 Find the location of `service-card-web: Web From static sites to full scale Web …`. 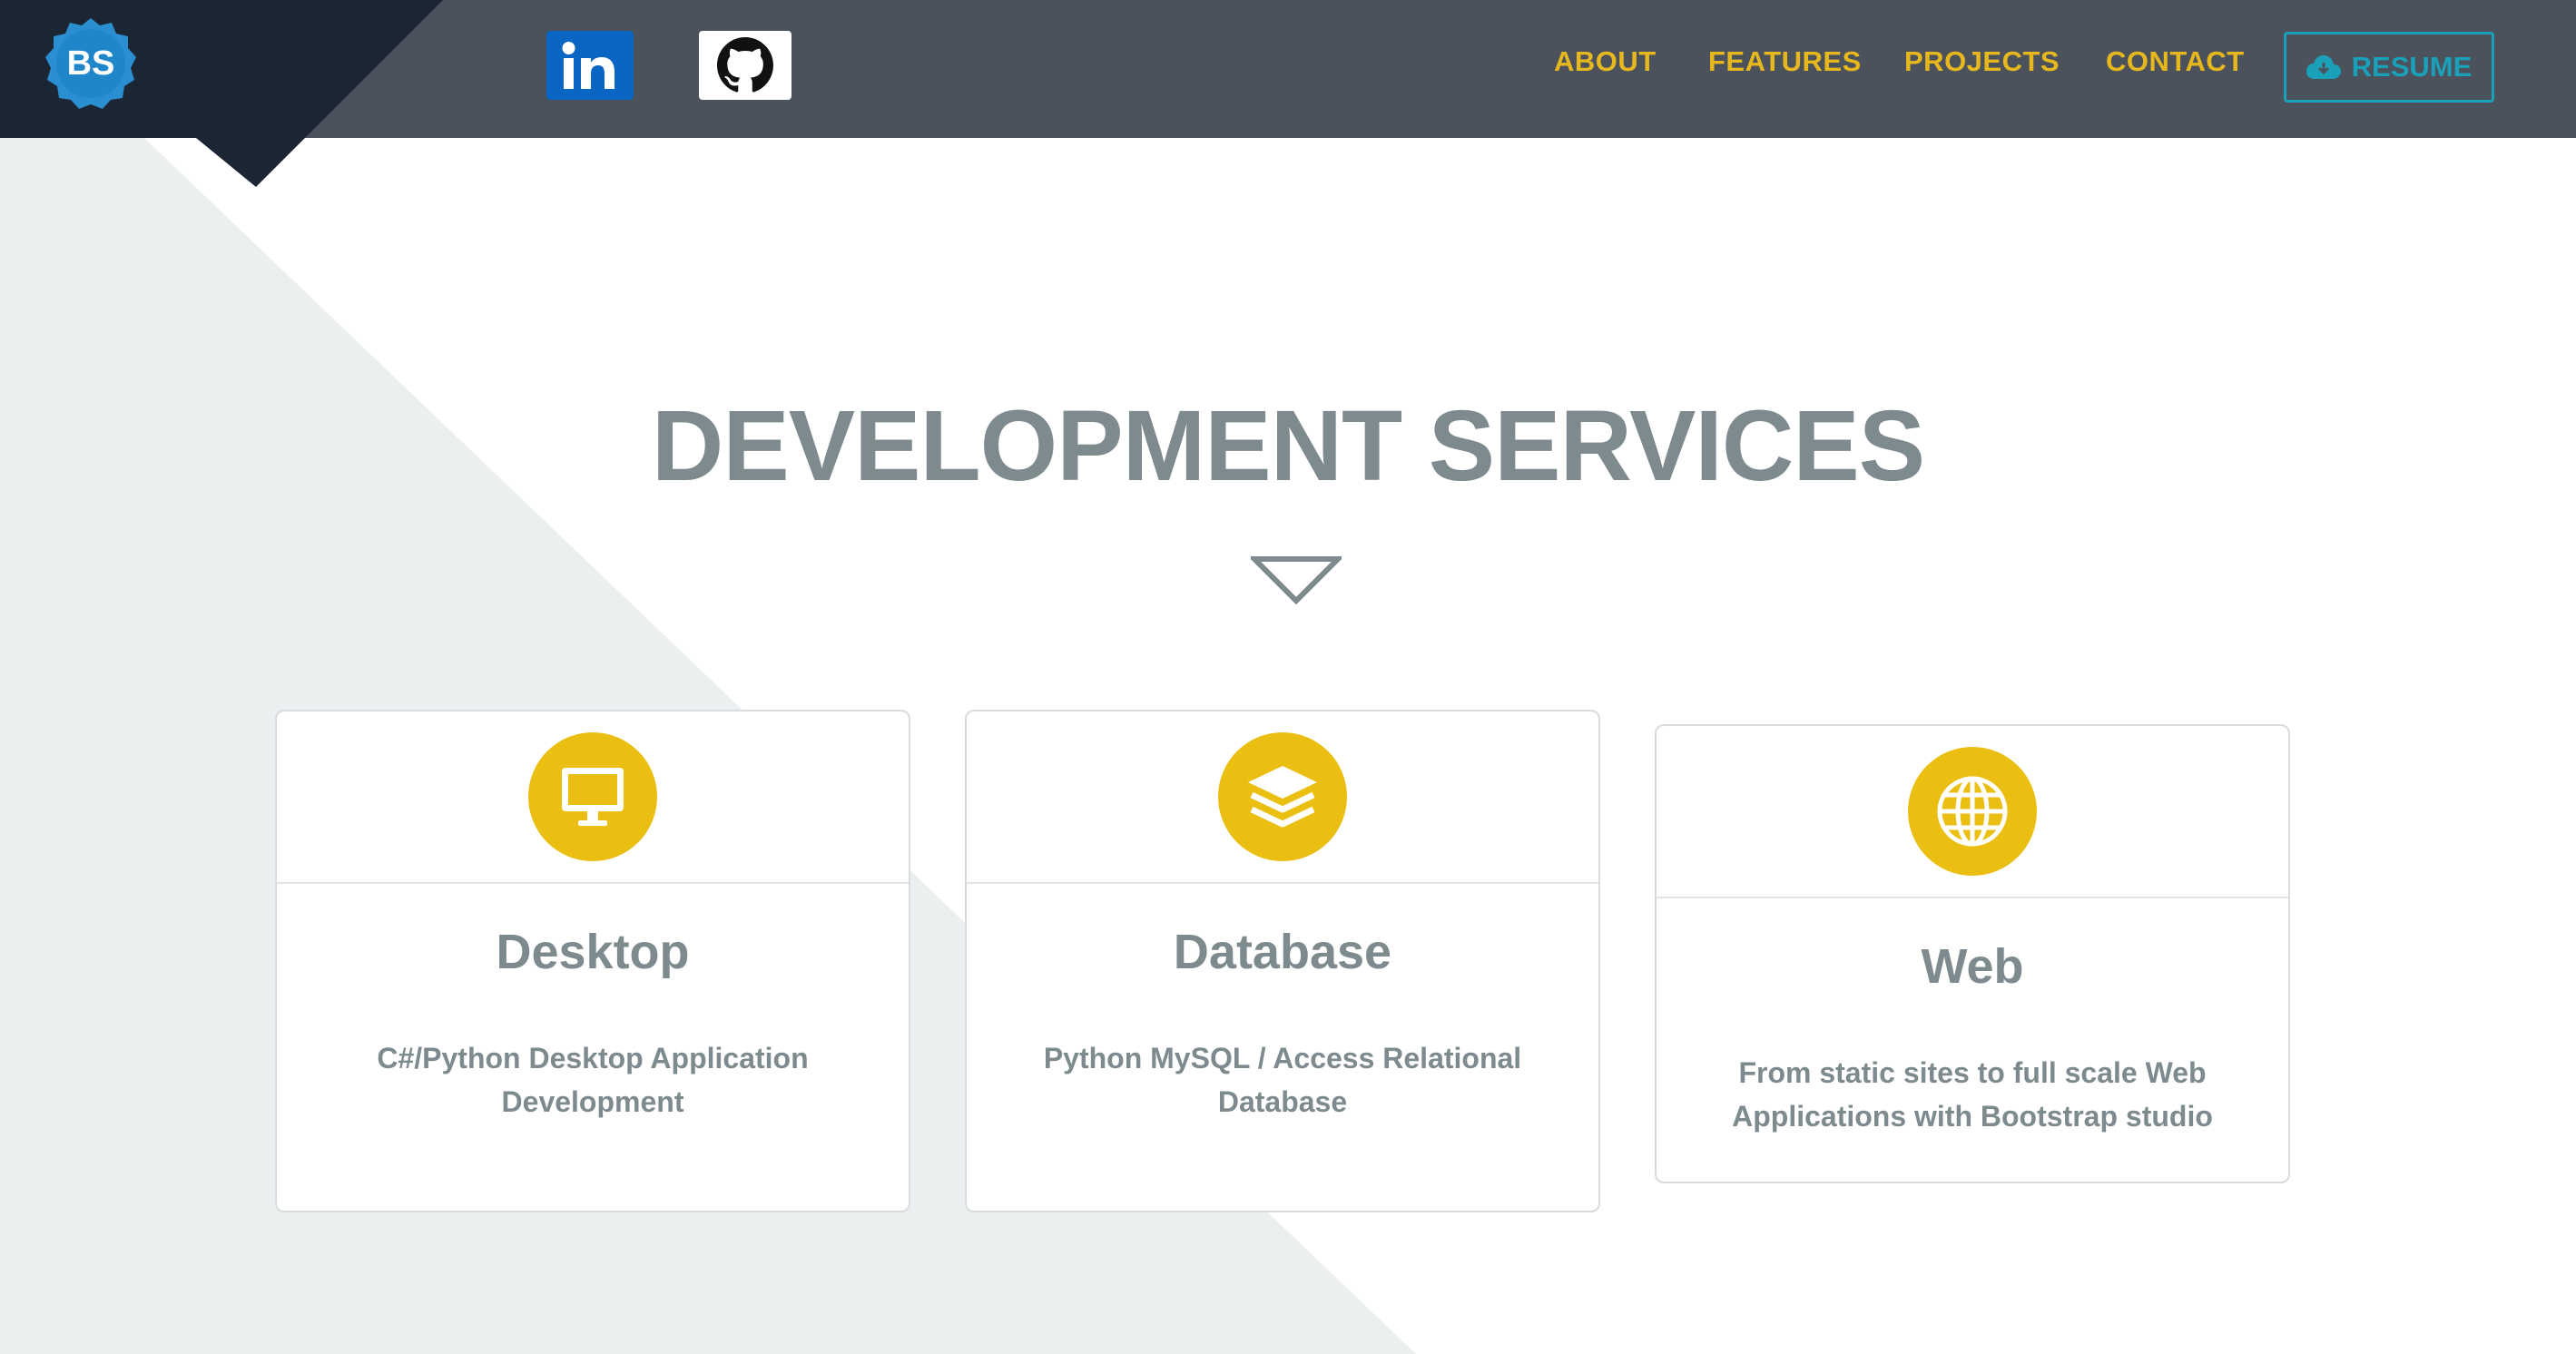

service-card-web: Web From static sites to full scale Web … is located at coordinates (1972, 953).